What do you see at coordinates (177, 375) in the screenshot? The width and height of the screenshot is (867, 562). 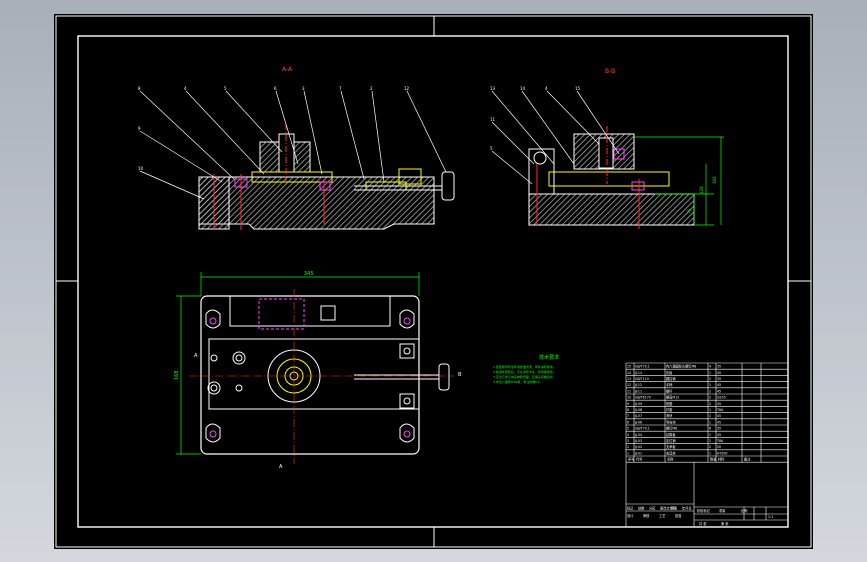 I see `dimension-depth: 168` at bounding box center [177, 375].